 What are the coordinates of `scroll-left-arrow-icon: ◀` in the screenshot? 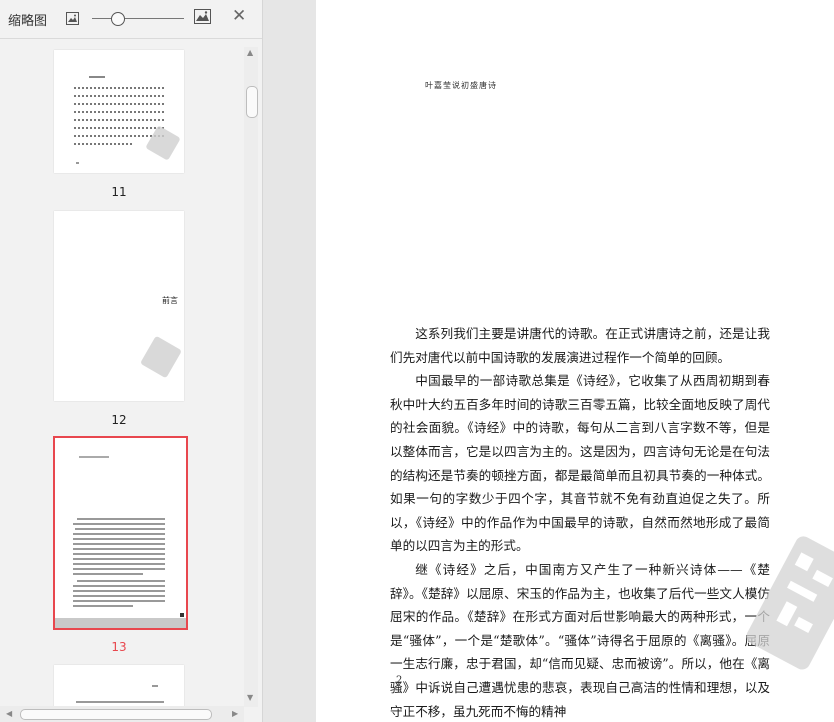 It's located at (9, 713).